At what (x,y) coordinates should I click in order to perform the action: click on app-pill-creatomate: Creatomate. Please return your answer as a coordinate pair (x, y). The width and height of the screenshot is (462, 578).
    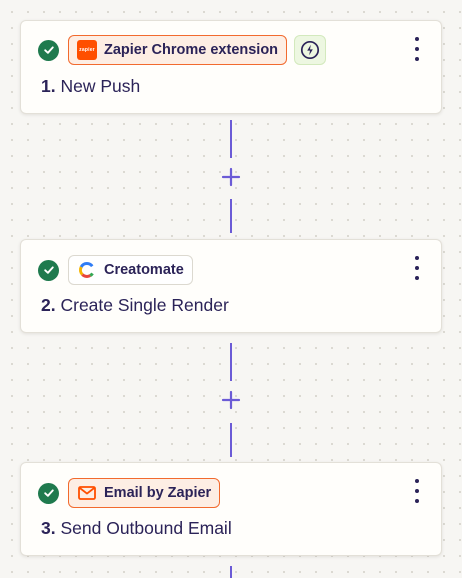
    Looking at the image, I should click on (130, 270).